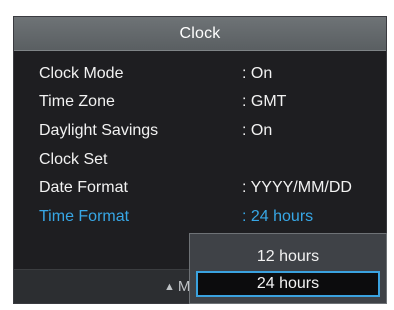 The height and width of the screenshot is (310, 394). Describe the element at coordinates (200, 103) in the screenshot. I see `menu-item-time-zone: Time Zone : GMT` at that location.